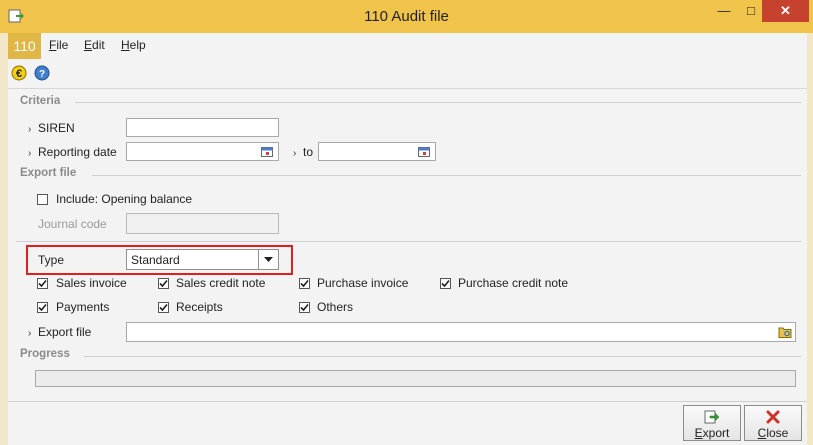  What do you see at coordinates (91, 283) in the screenshot?
I see `sales-invoice-label: Sales invoice` at bounding box center [91, 283].